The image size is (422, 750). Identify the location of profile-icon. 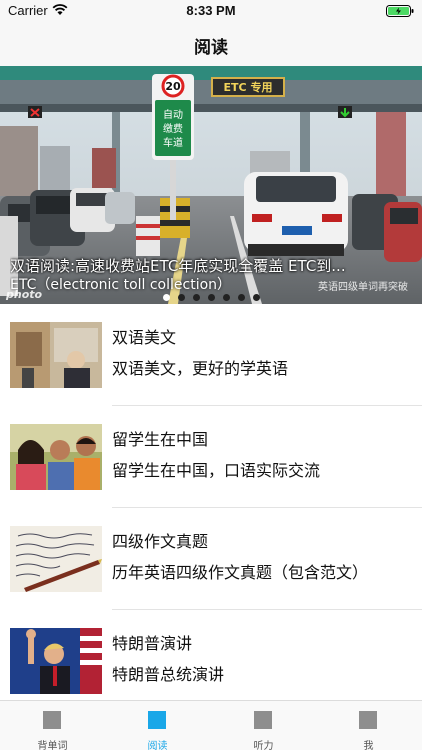
(368, 720).